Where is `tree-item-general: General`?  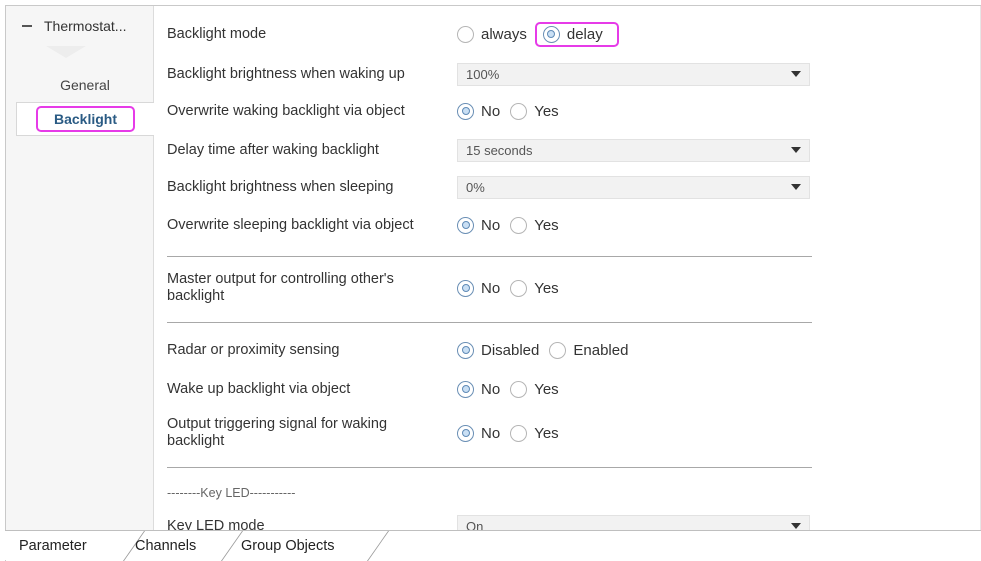 tree-item-general: General is located at coordinates (85, 85).